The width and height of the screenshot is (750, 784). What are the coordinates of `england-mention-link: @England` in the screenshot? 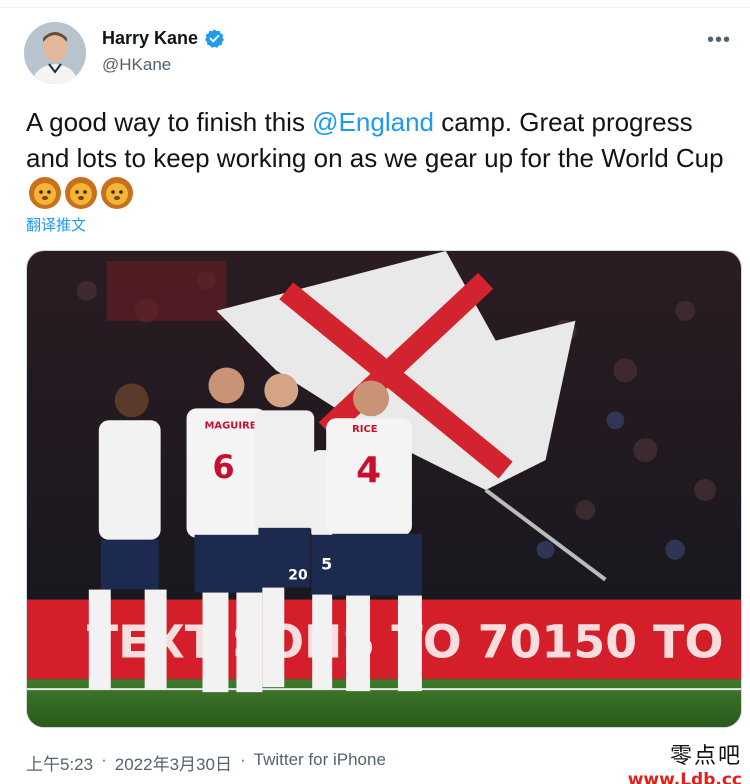 It's located at (373, 122).